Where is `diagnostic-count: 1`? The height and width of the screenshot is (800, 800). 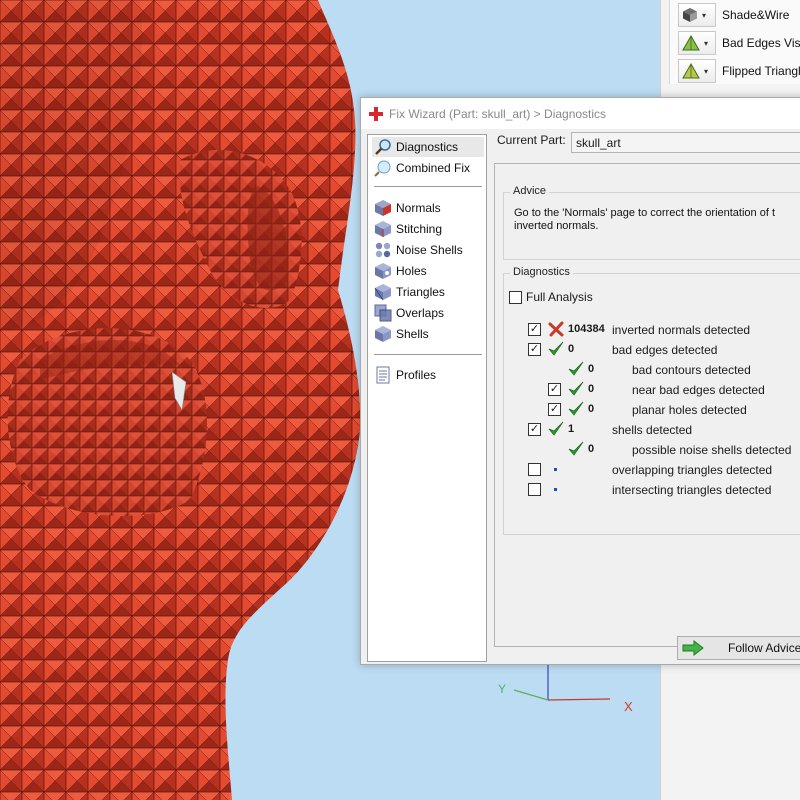 diagnostic-count: 1 is located at coordinates (571, 429).